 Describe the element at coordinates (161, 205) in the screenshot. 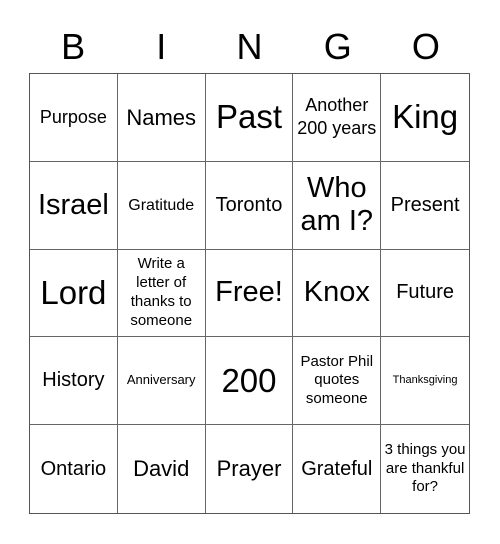

I see `bingo-cell: Gratitude` at that location.